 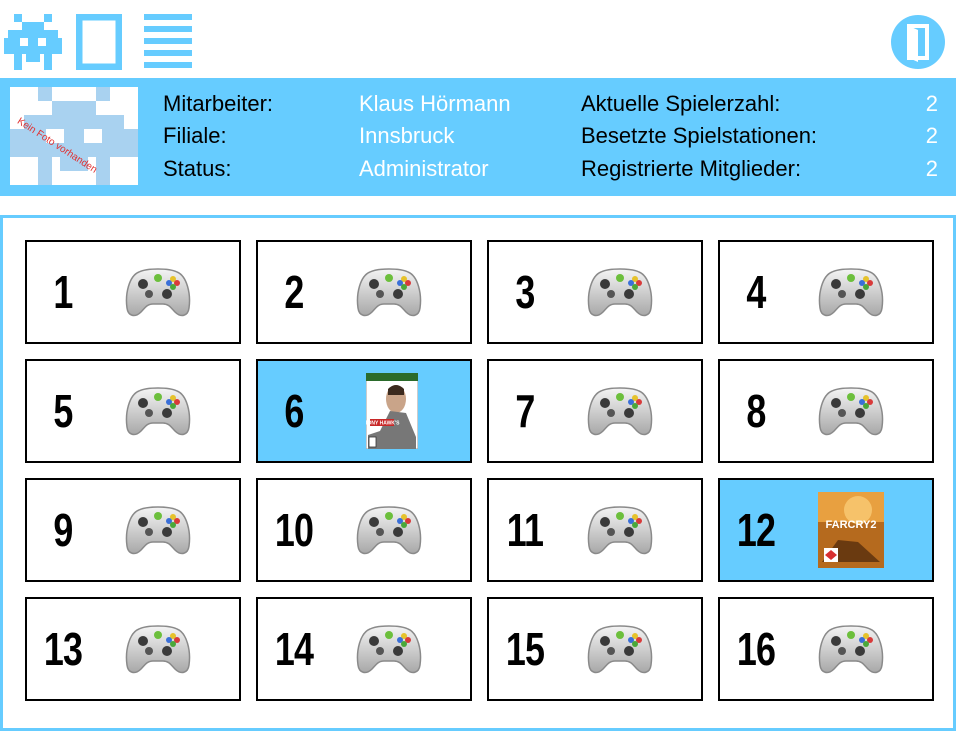 I want to click on station-number: 11, so click(x=525, y=530).